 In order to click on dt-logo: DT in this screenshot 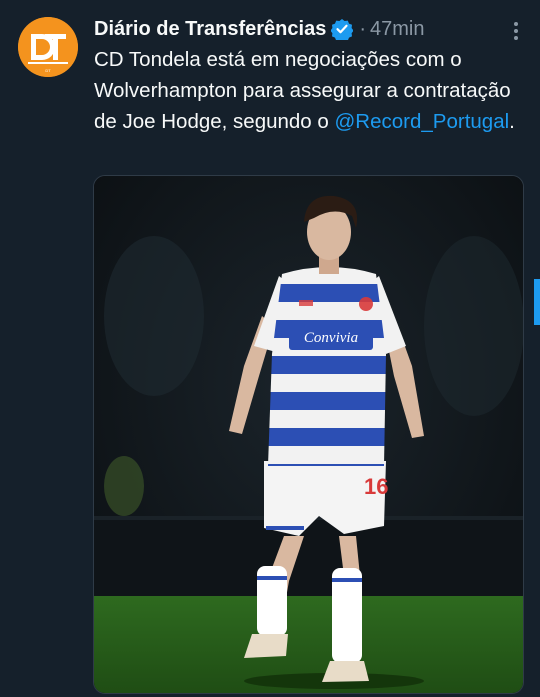, I will do `click(48, 47)`.